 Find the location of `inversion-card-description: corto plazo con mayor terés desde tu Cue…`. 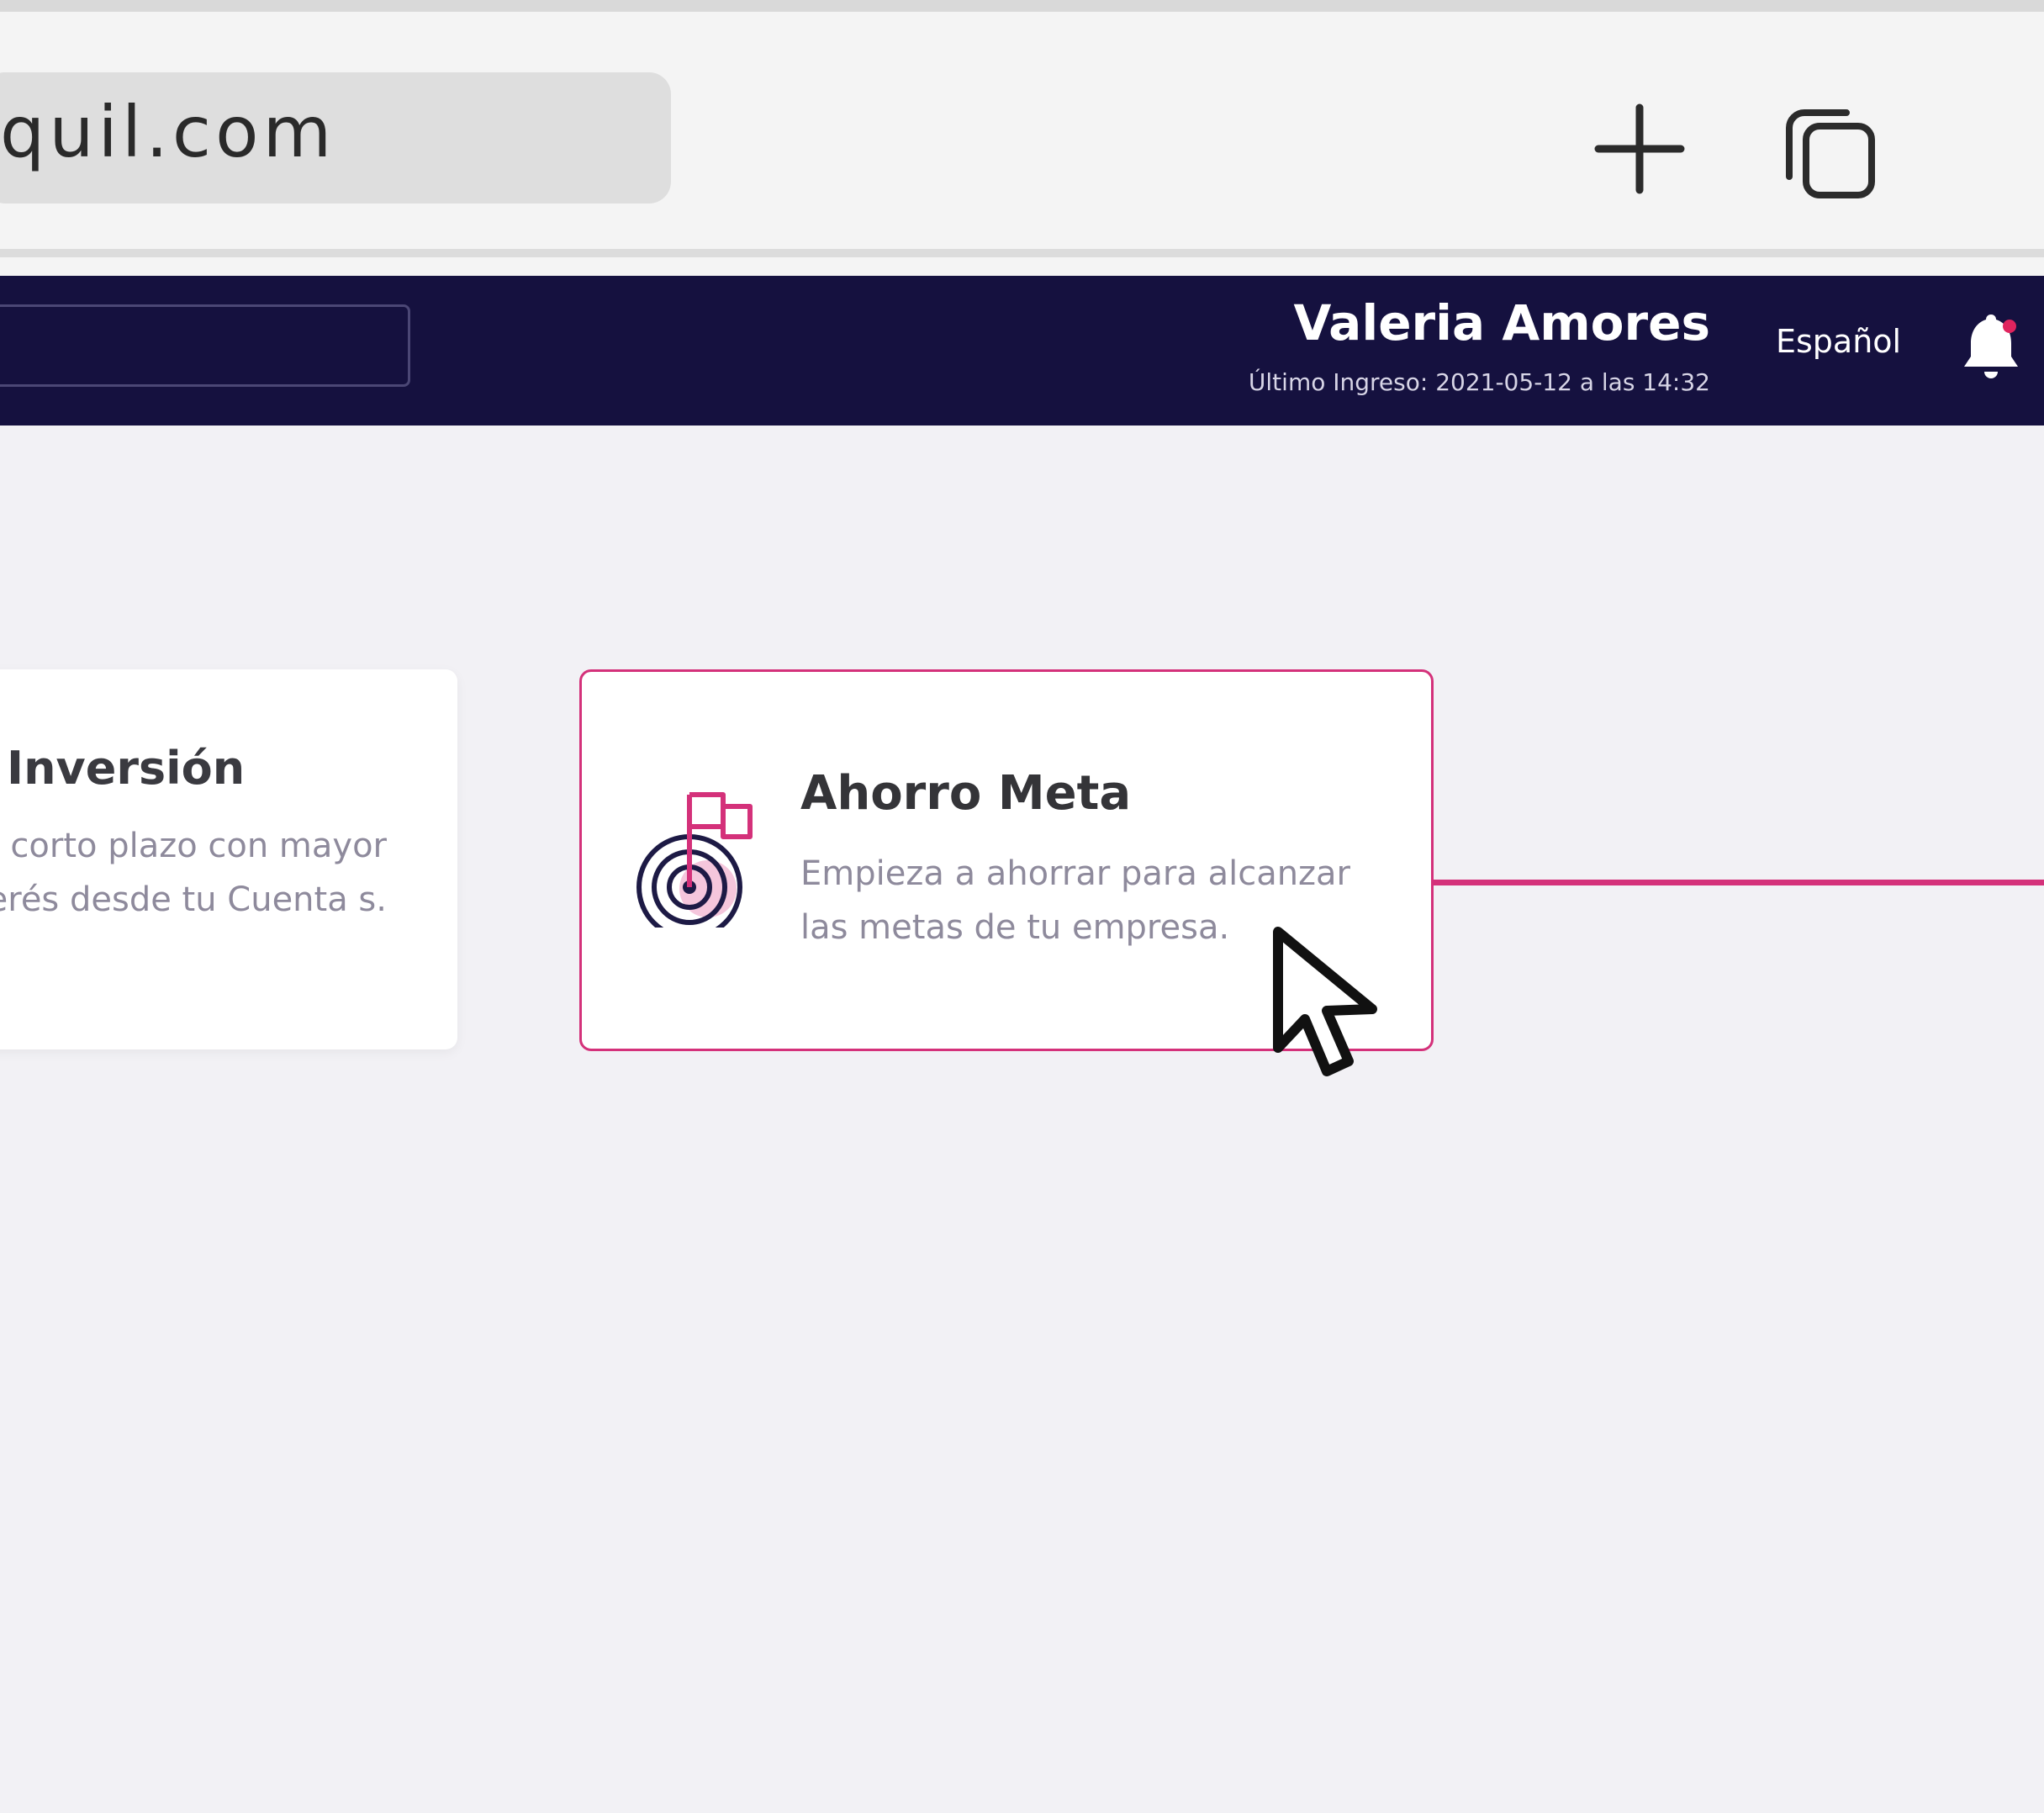

inversion-card-description: corto plazo con mayor terés desde tu Cue… is located at coordinates (193, 873).